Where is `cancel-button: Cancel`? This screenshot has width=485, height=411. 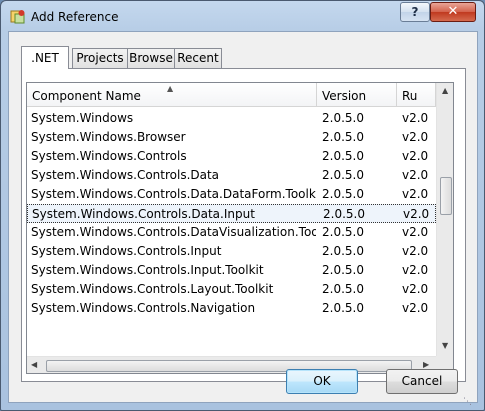
cancel-button: Cancel is located at coordinates (422, 381).